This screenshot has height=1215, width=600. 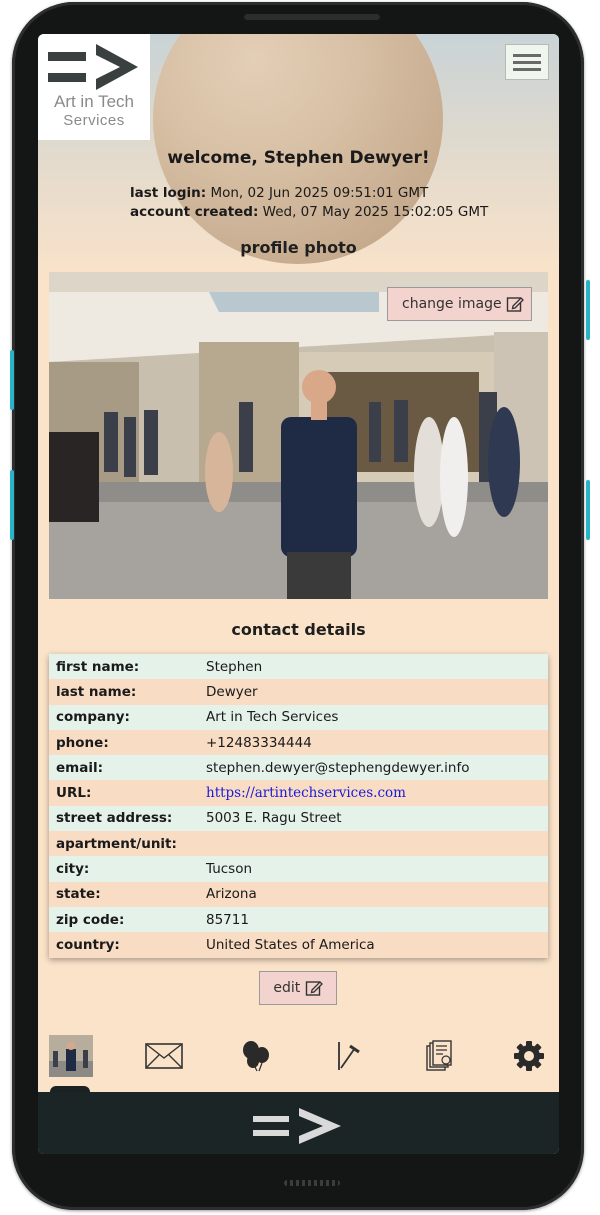 I want to click on field-label: zip code:, so click(x=90, y=919).